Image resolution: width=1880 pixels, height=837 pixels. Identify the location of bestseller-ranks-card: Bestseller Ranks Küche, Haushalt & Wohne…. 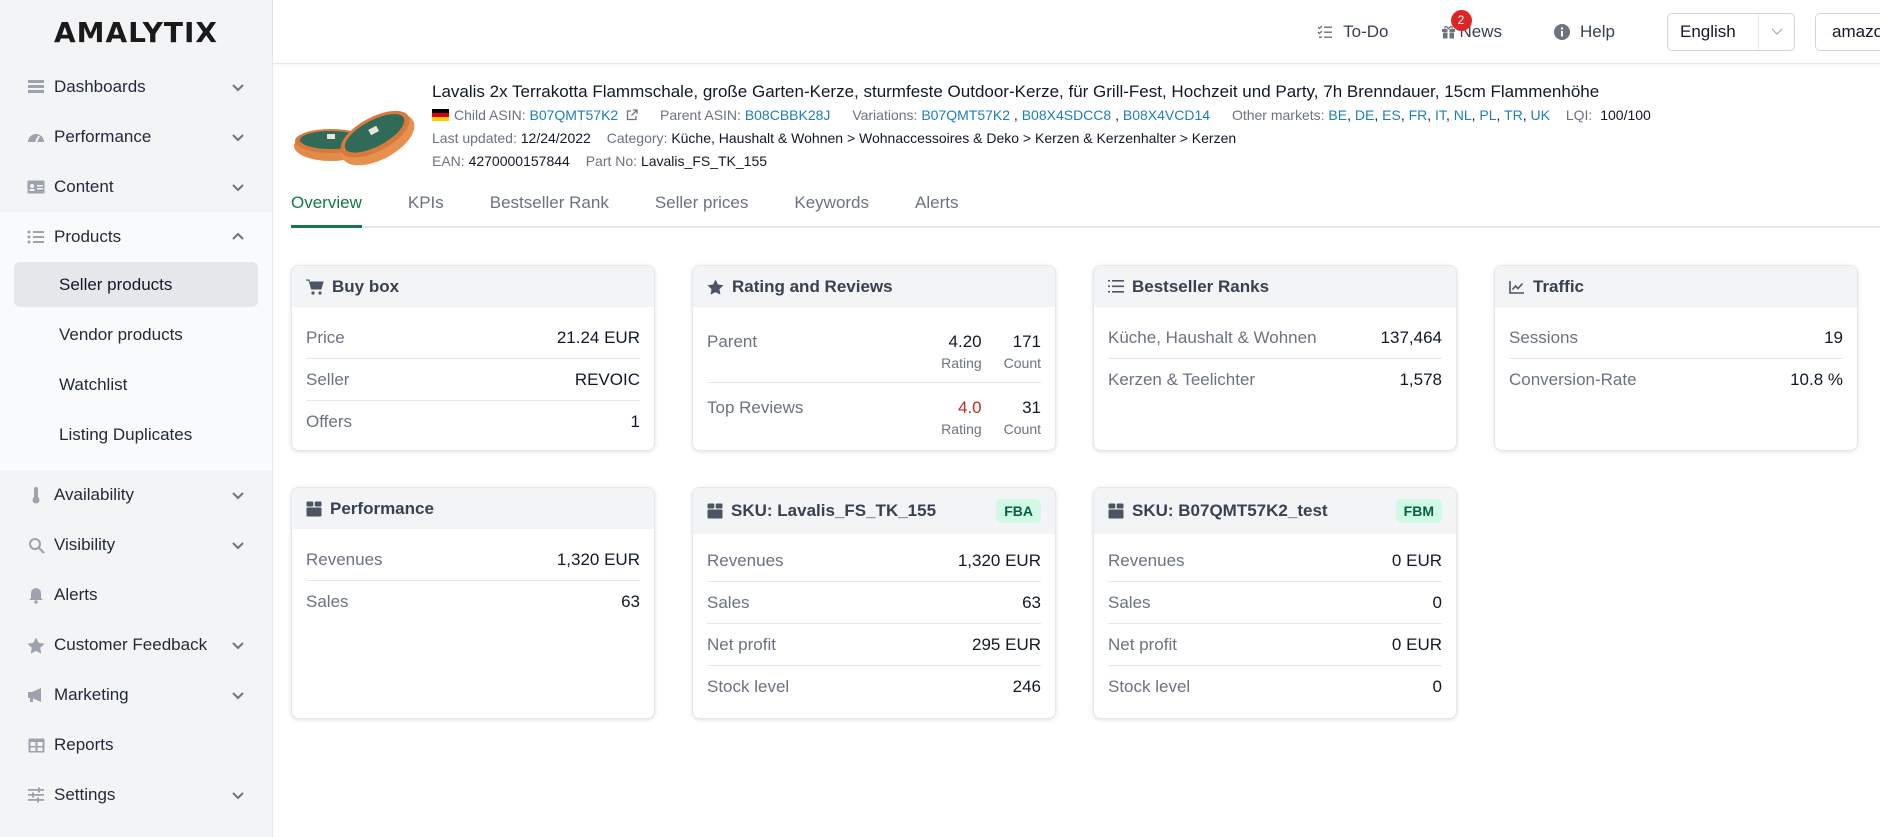
(1275, 358).